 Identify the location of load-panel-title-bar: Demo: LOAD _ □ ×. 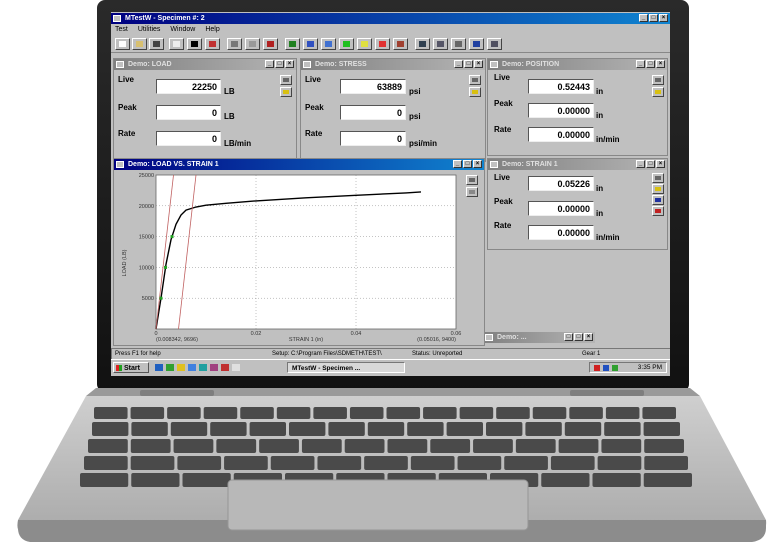
(205, 64).